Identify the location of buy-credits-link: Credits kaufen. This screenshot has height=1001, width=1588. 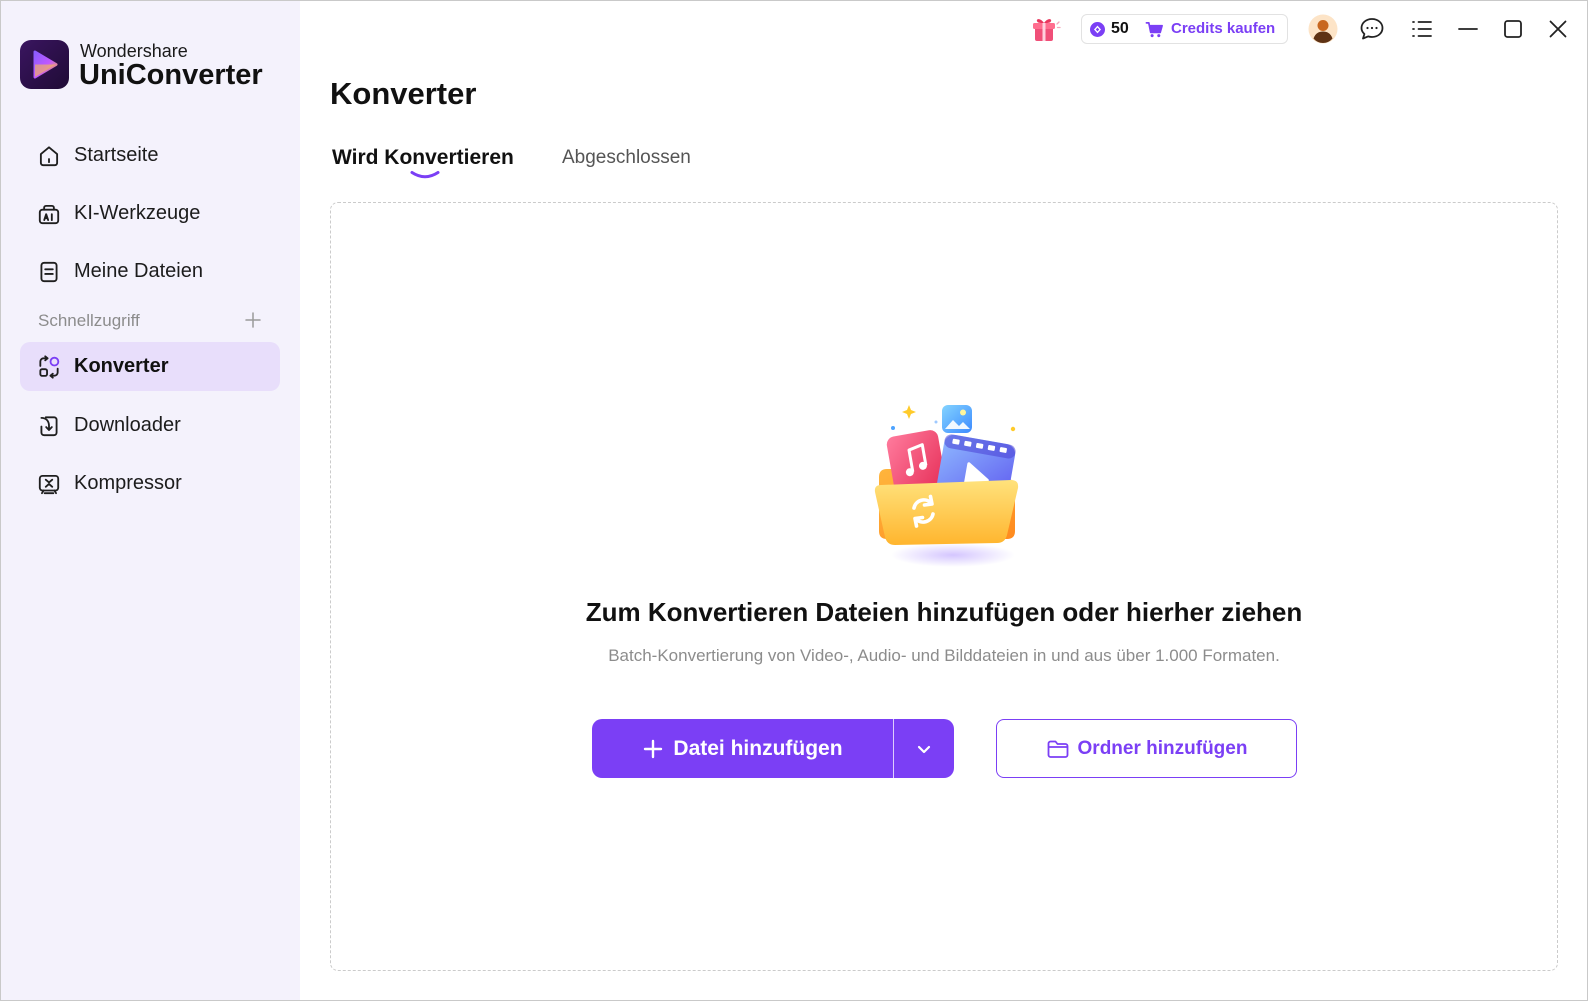
(1223, 29).